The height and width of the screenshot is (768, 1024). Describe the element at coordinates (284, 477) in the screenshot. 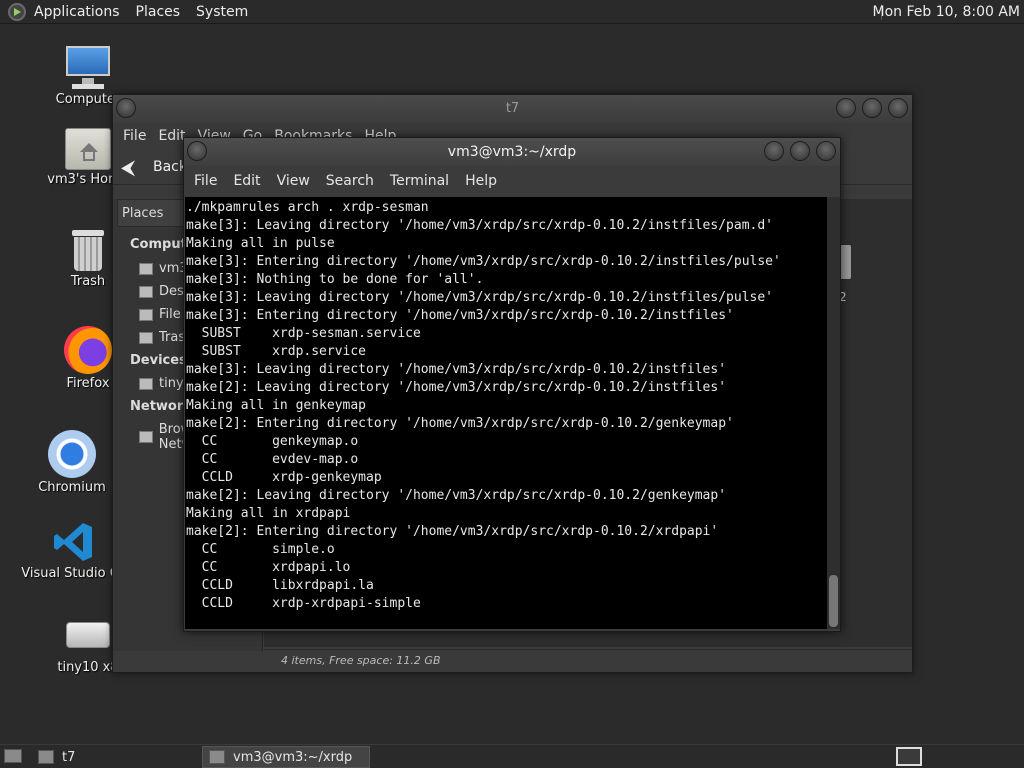

I see `terminal-line: CCLD xrdp-genkeymap` at that location.